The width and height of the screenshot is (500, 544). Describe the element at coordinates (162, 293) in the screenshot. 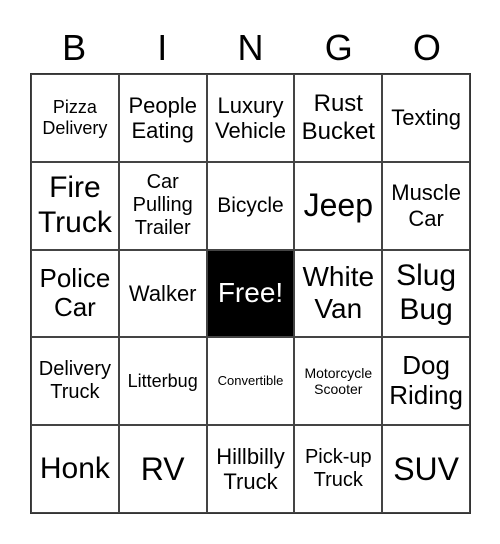

I see `bingo-cell: Walker` at that location.